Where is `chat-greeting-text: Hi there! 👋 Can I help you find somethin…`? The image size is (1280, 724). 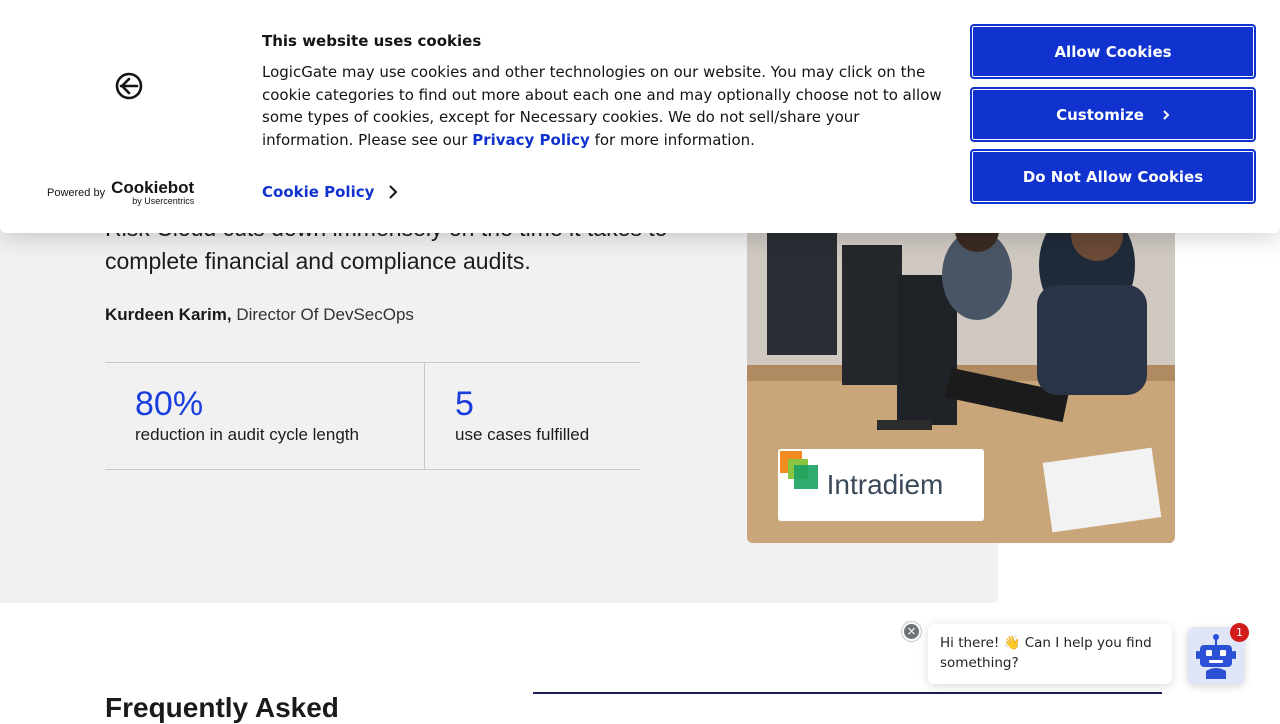 chat-greeting-text: Hi there! 👋 Can I help you find somethin… is located at coordinates (1046, 653).